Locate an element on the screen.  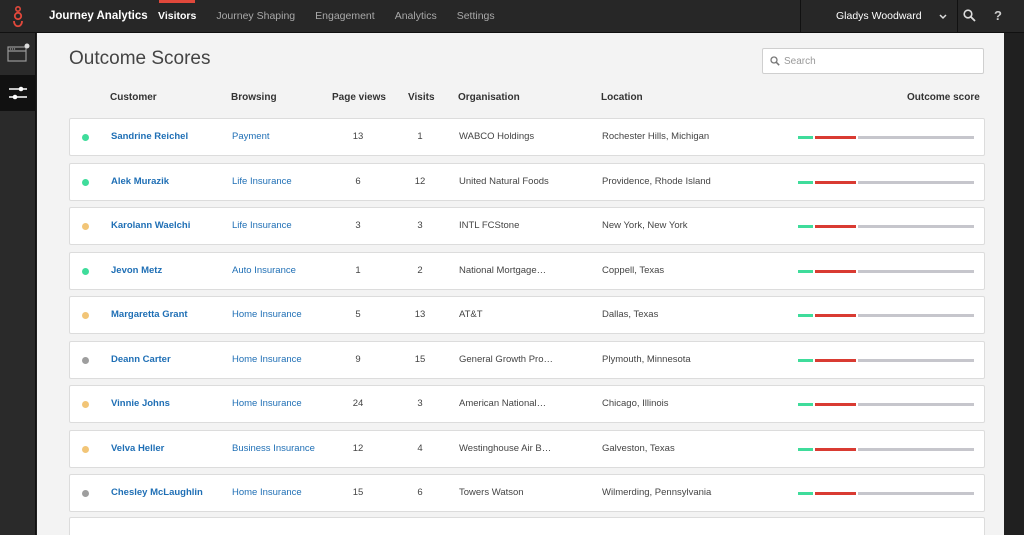
search-input is located at coordinates (881, 61).